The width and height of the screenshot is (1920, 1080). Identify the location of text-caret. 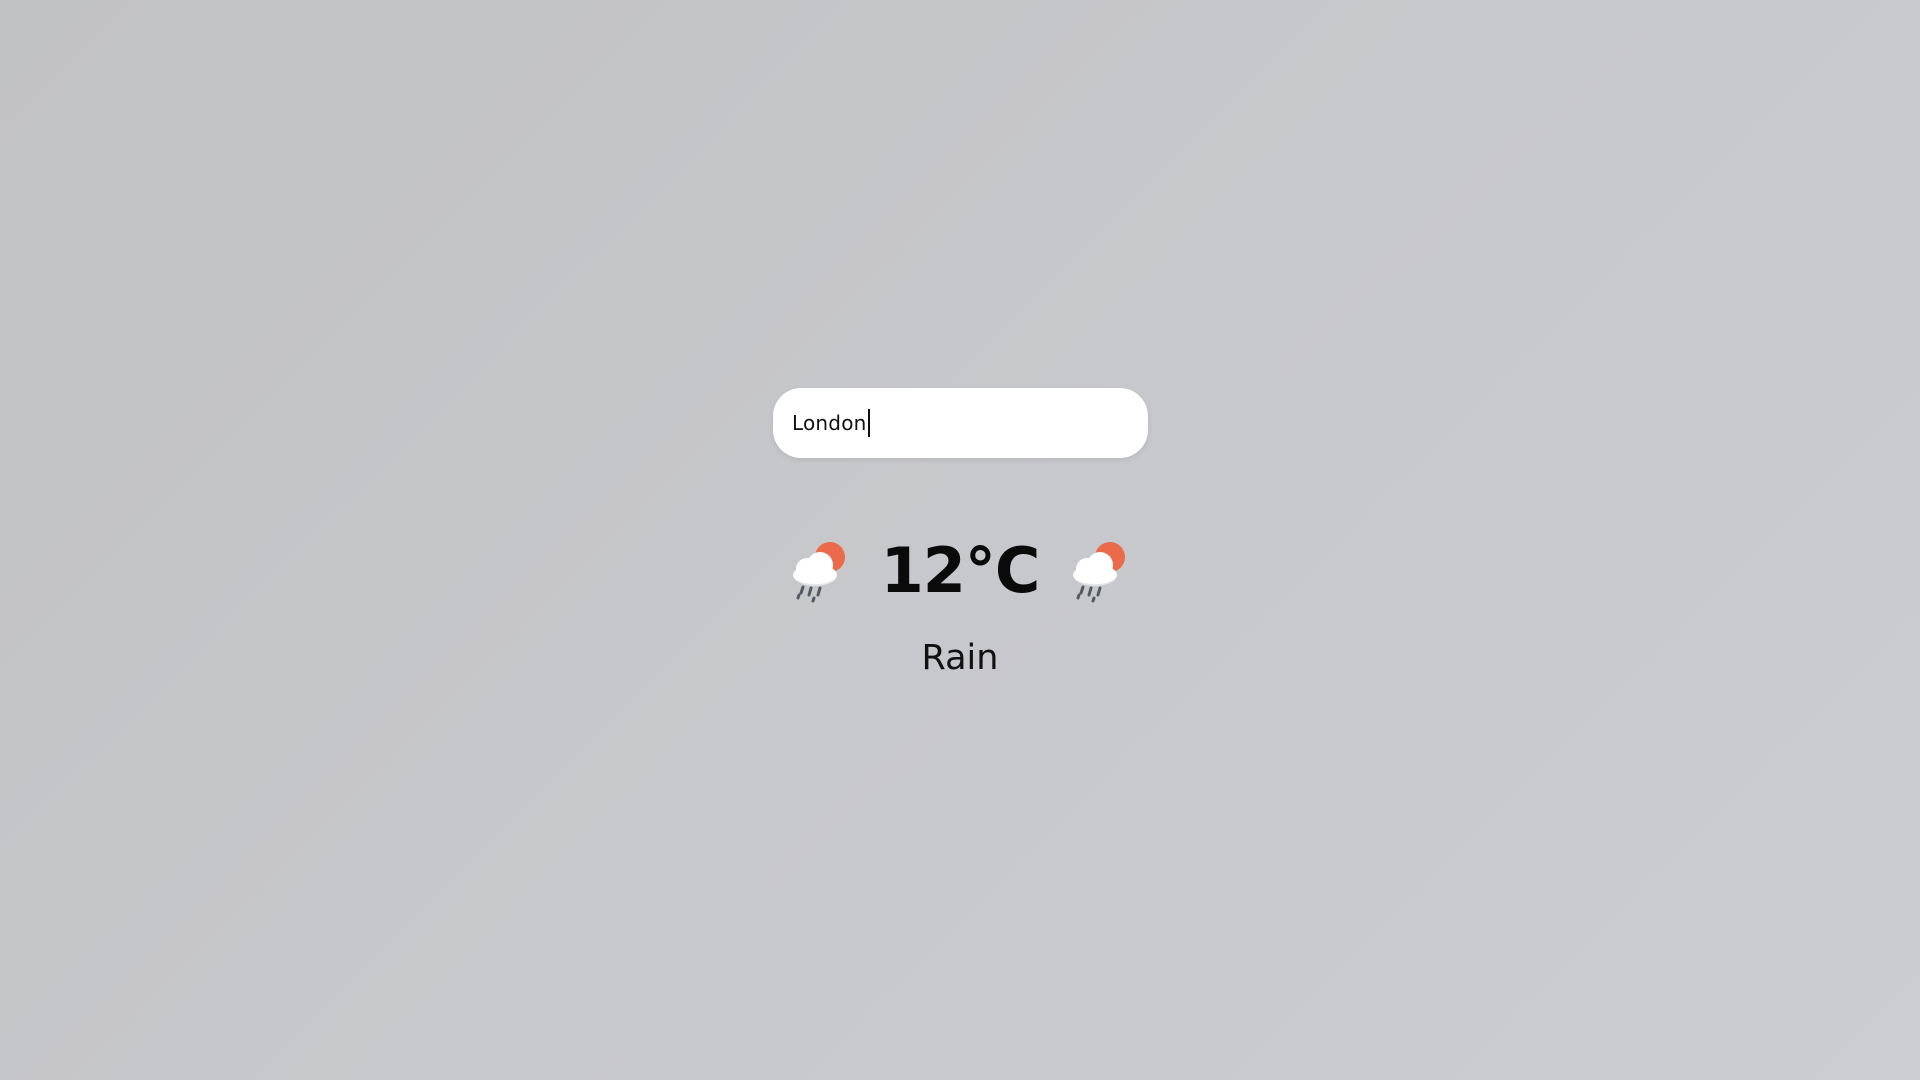
(868, 423).